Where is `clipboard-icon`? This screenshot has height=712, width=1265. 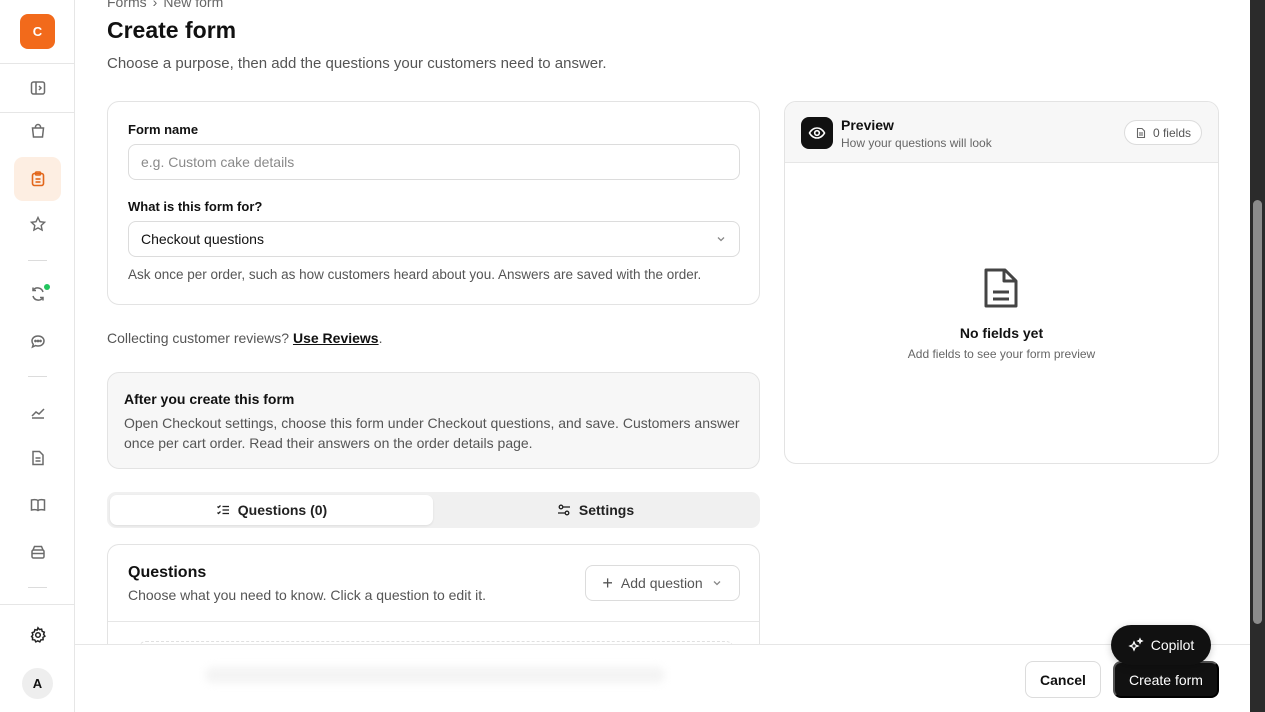 clipboard-icon is located at coordinates (37, 179).